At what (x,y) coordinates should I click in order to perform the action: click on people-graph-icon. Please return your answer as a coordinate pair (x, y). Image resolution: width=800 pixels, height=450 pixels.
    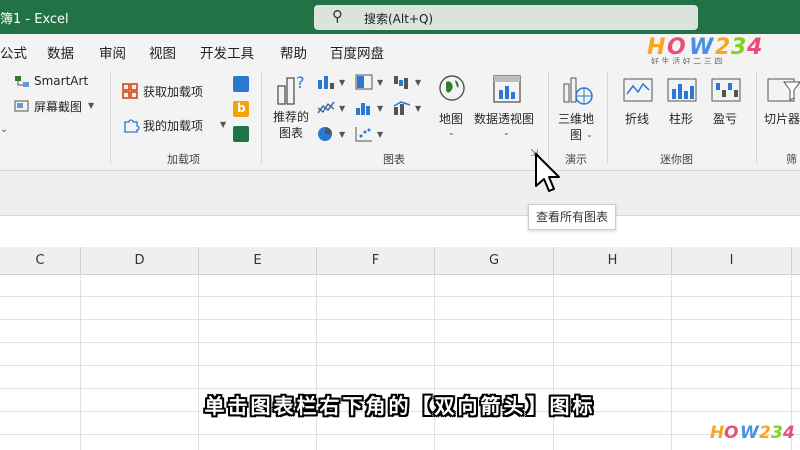
    Looking at the image, I should click on (241, 134).